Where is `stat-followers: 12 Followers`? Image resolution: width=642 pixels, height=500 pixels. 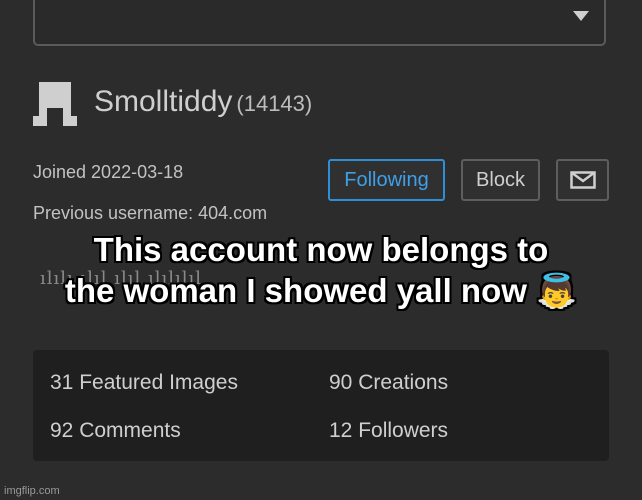
stat-followers: 12 Followers is located at coordinates (388, 431).